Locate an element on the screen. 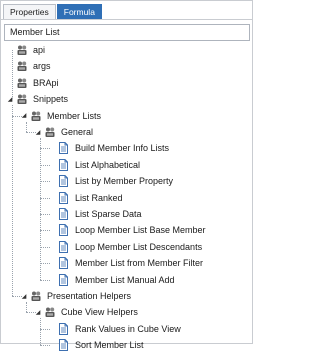 The width and height of the screenshot is (320, 353). tree-item-label: List Ranked is located at coordinates (99, 197).